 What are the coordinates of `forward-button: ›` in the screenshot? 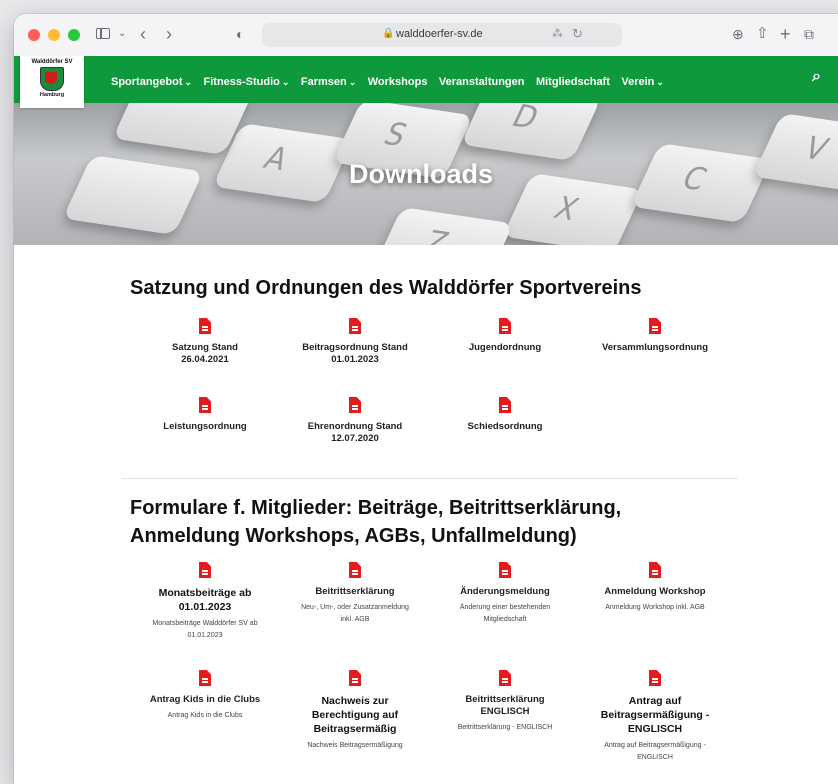 It's located at (169, 34).